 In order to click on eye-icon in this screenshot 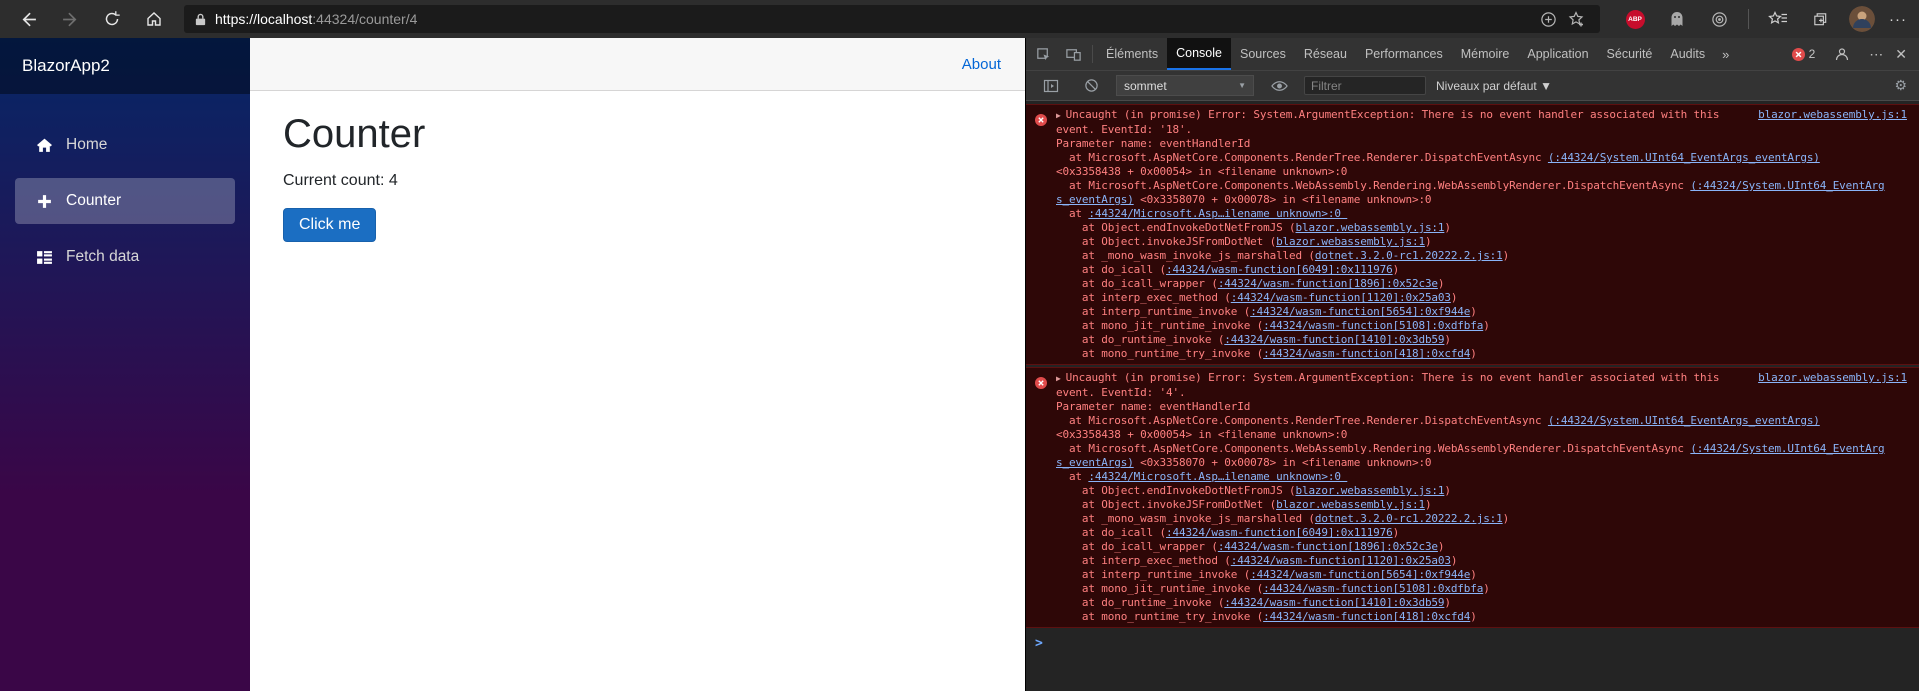, I will do `click(1279, 86)`.